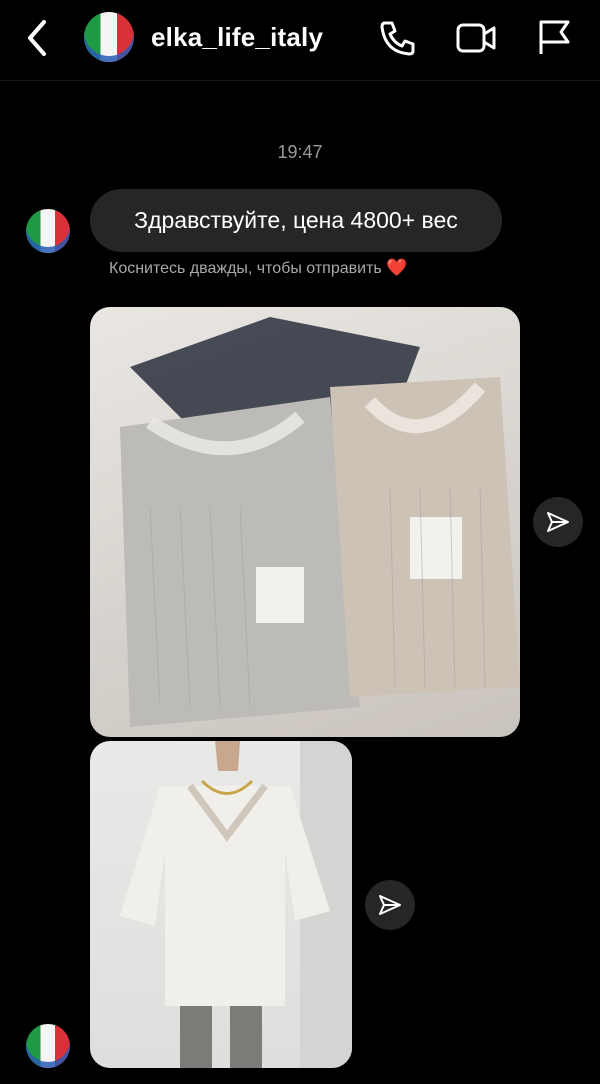 This screenshot has height=1084, width=600. I want to click on sweater-model-photo-image, so click(236, 904).